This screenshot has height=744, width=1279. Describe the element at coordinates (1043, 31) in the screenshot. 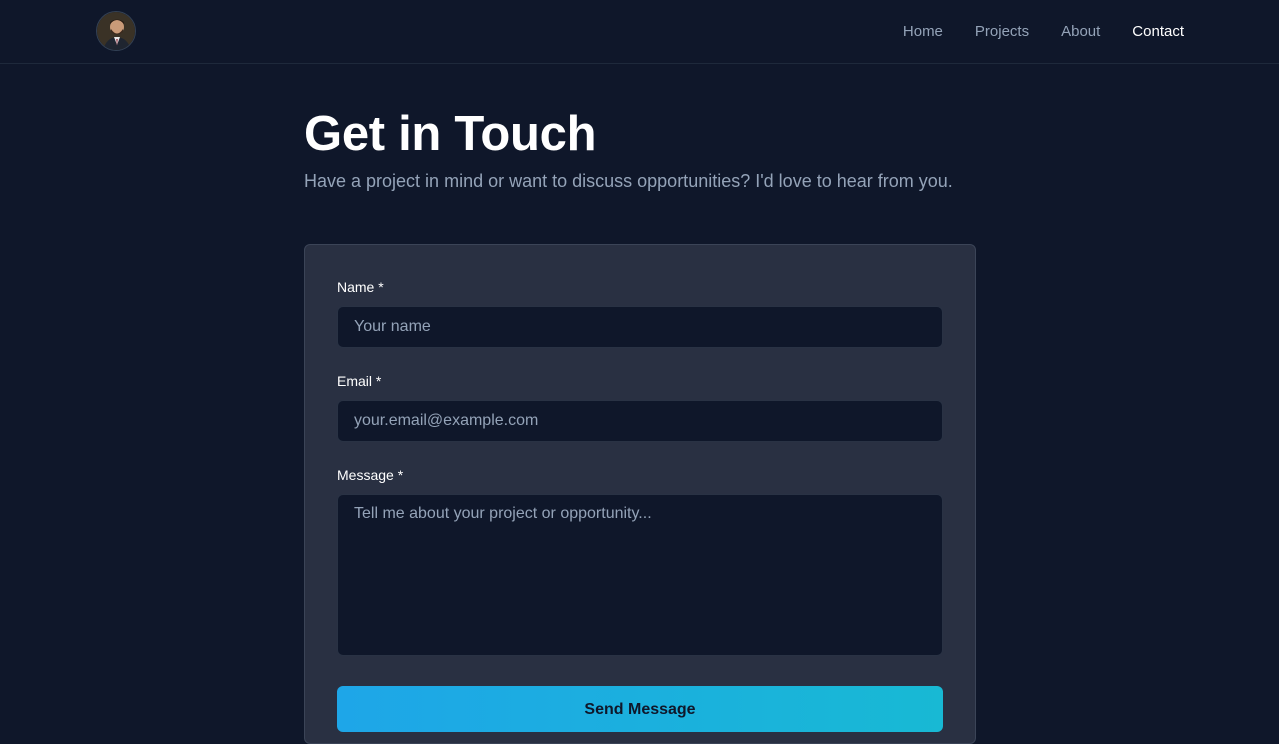

I see `main-nav: Home Projects About Contact` at that location.